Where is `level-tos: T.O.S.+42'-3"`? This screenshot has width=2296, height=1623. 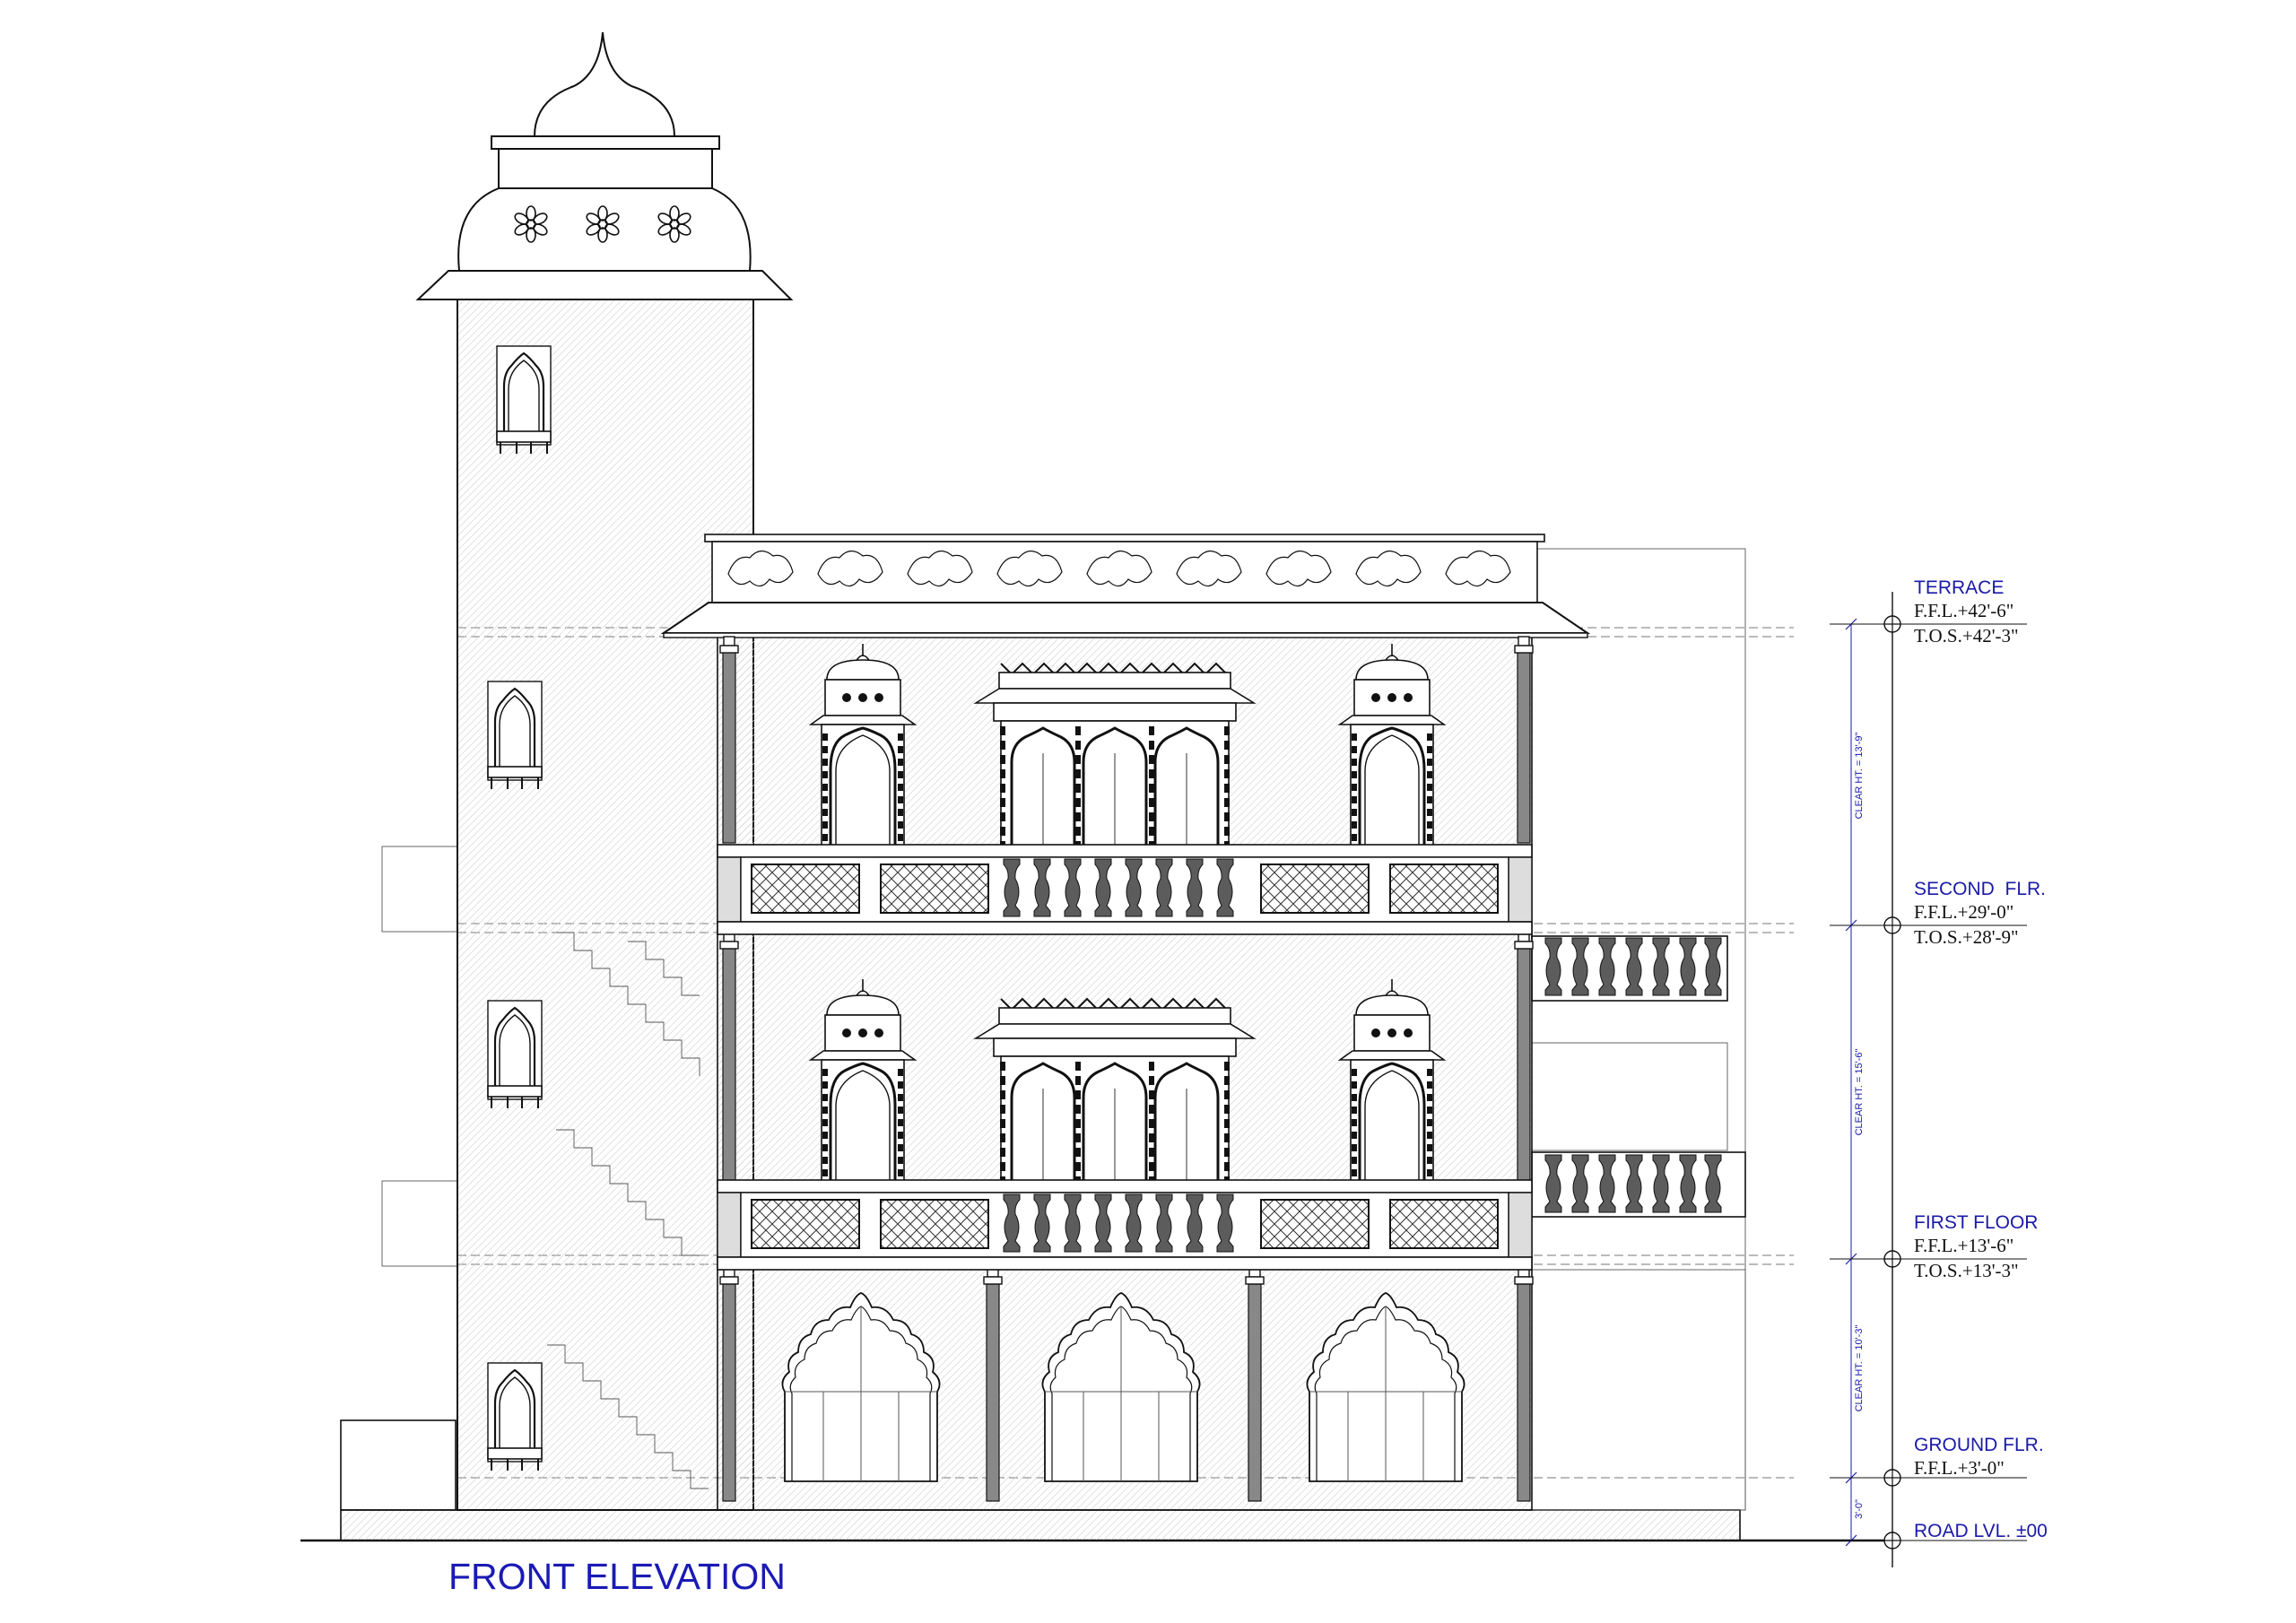
level-tos: T.O.S.+42'-3" is located at coordinates (1966, 636).